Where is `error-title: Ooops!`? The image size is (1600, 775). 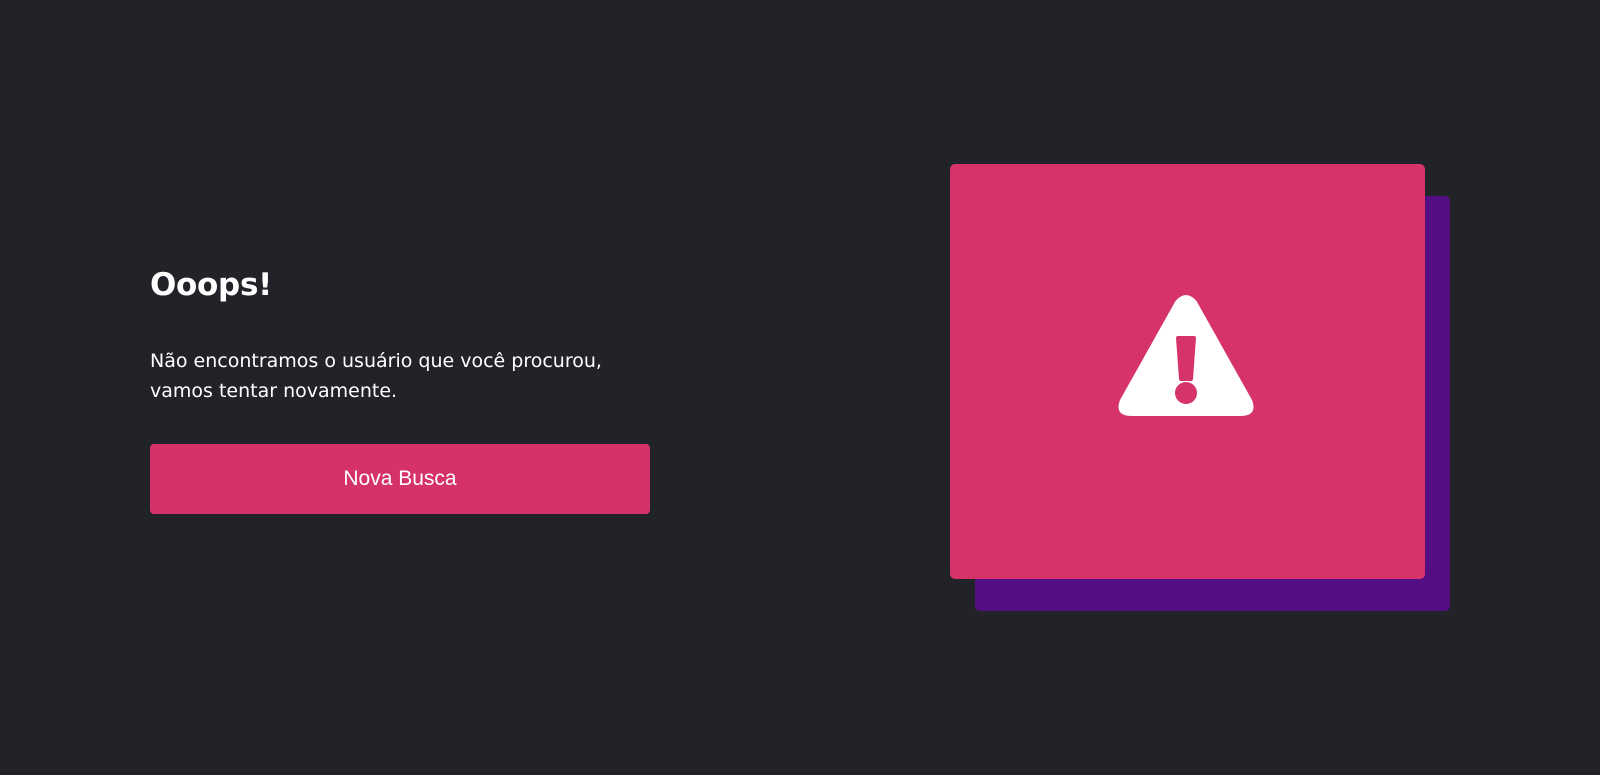
error-title: Ooops! is located at coordinates (211, 285).